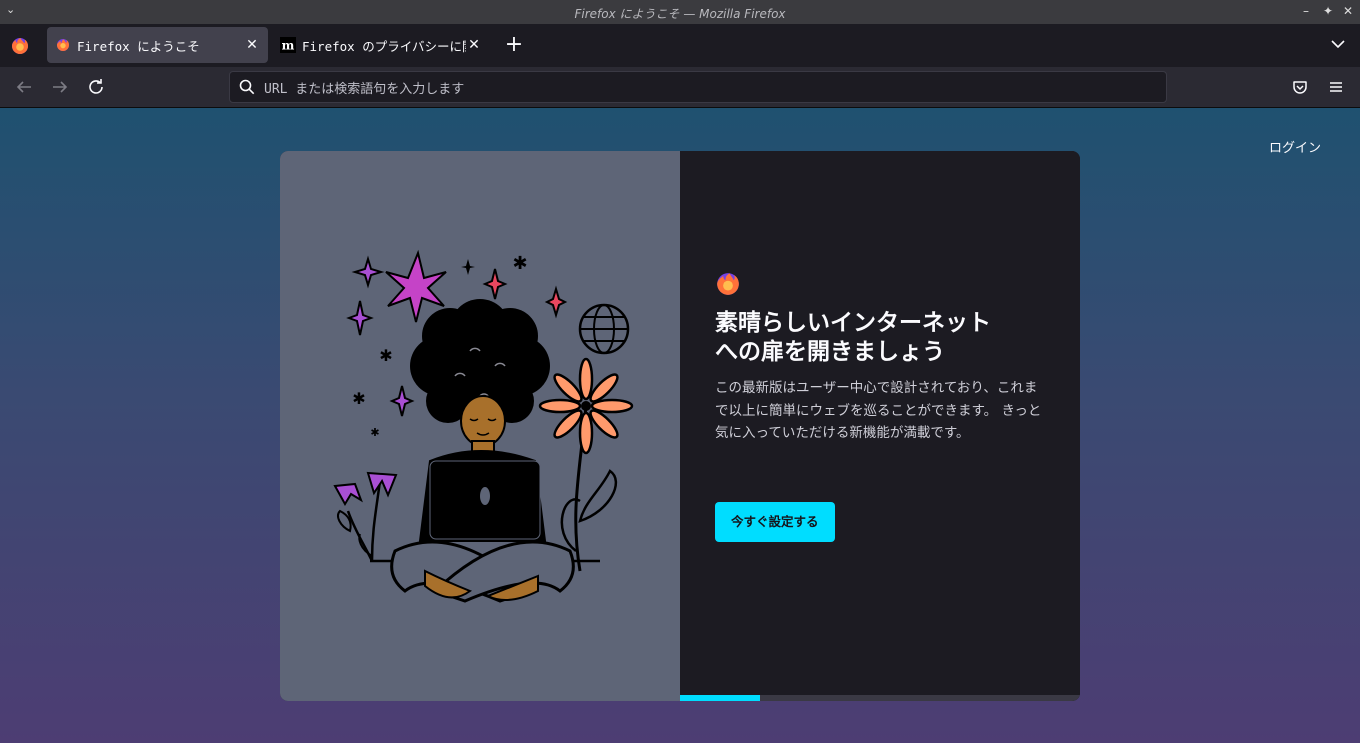 The height and width of the screenshot is (743, 1360). Describe the element at coordinates (1300, 87) in the screenshot. I see `pocket-icon` at that location.